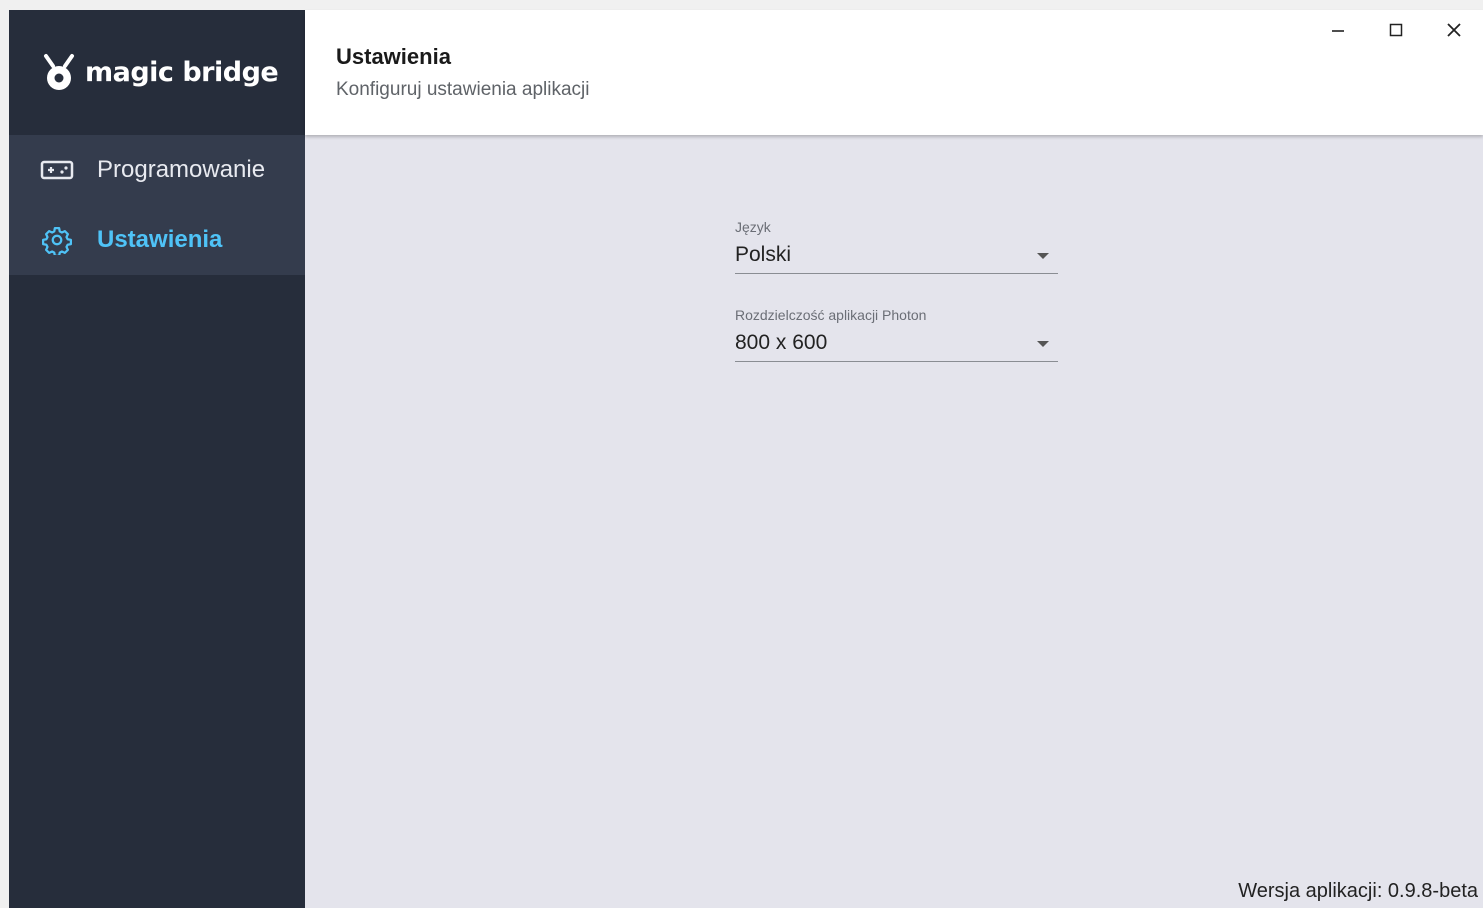 Image resolution: width=1483 pixels, height=908 pixels. I want to click on gamepad-icon, so click(57, 170).